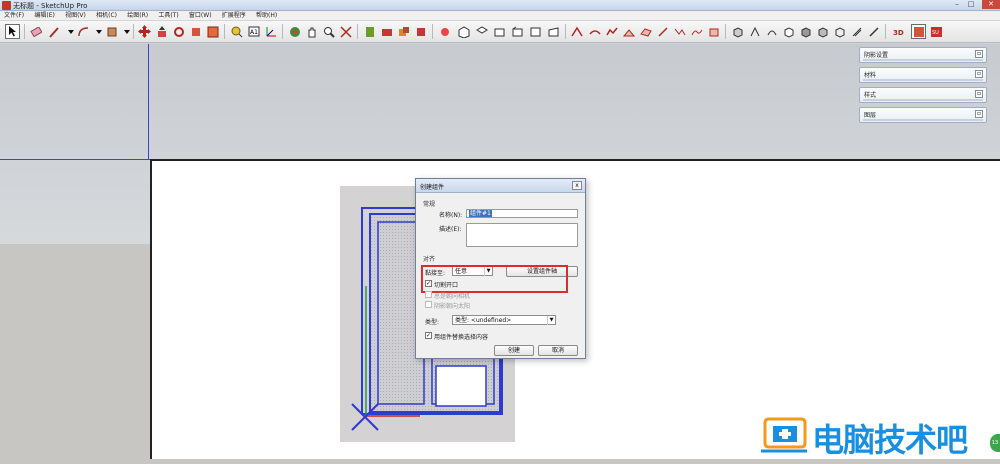  I want to click on always-face-camera-label: 总是朝向相机, so click(452, 296).